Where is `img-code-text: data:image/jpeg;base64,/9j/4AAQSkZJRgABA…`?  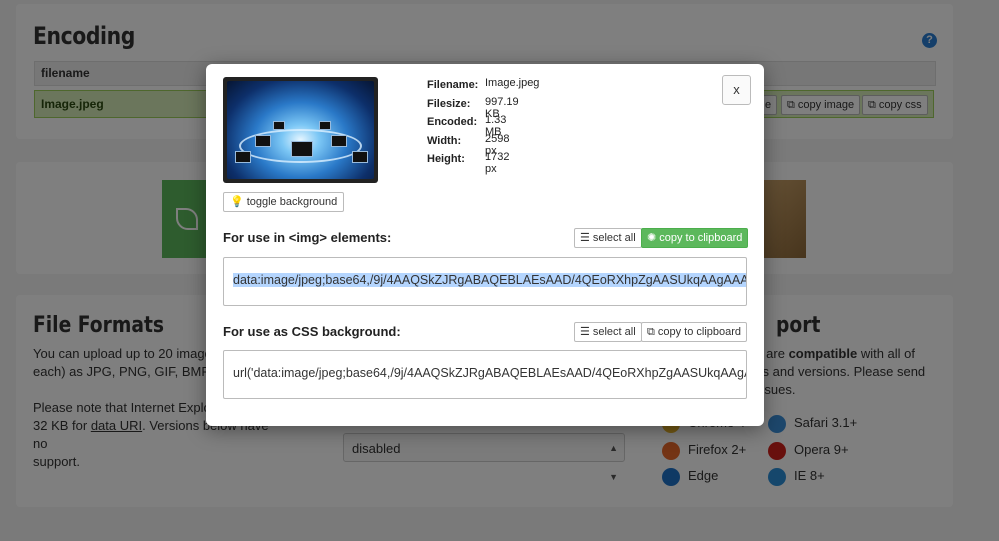 img-code-text: data:image/jpeg;base64,/9j/4AAQSkZJRgABA… is located at coordinates (489, 280).